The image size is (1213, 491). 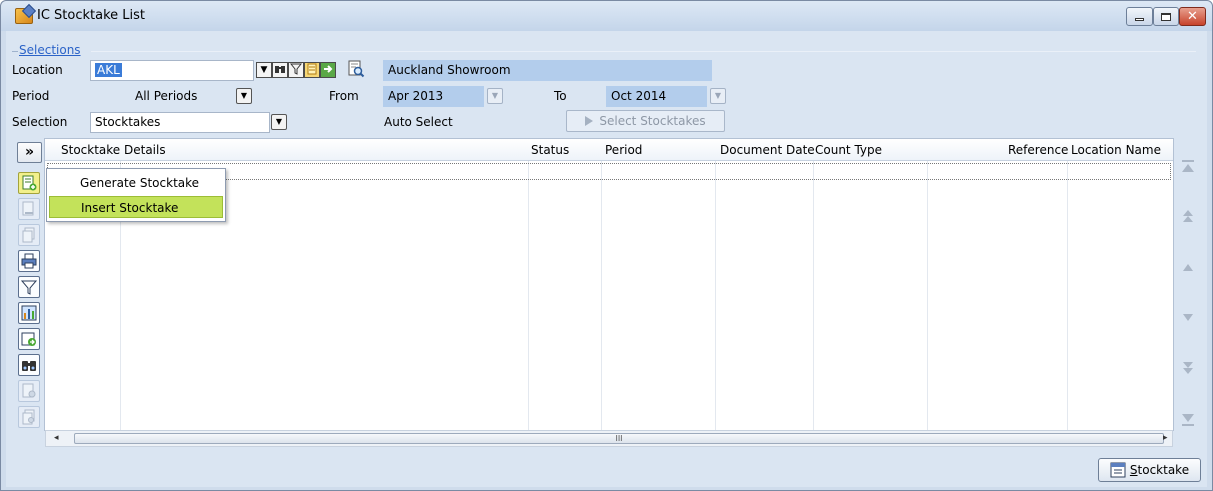 What do you see at coordinates (1118, 470) in the screenshot?
I see `stocktake-icon` at bounding box center [1118, 470].